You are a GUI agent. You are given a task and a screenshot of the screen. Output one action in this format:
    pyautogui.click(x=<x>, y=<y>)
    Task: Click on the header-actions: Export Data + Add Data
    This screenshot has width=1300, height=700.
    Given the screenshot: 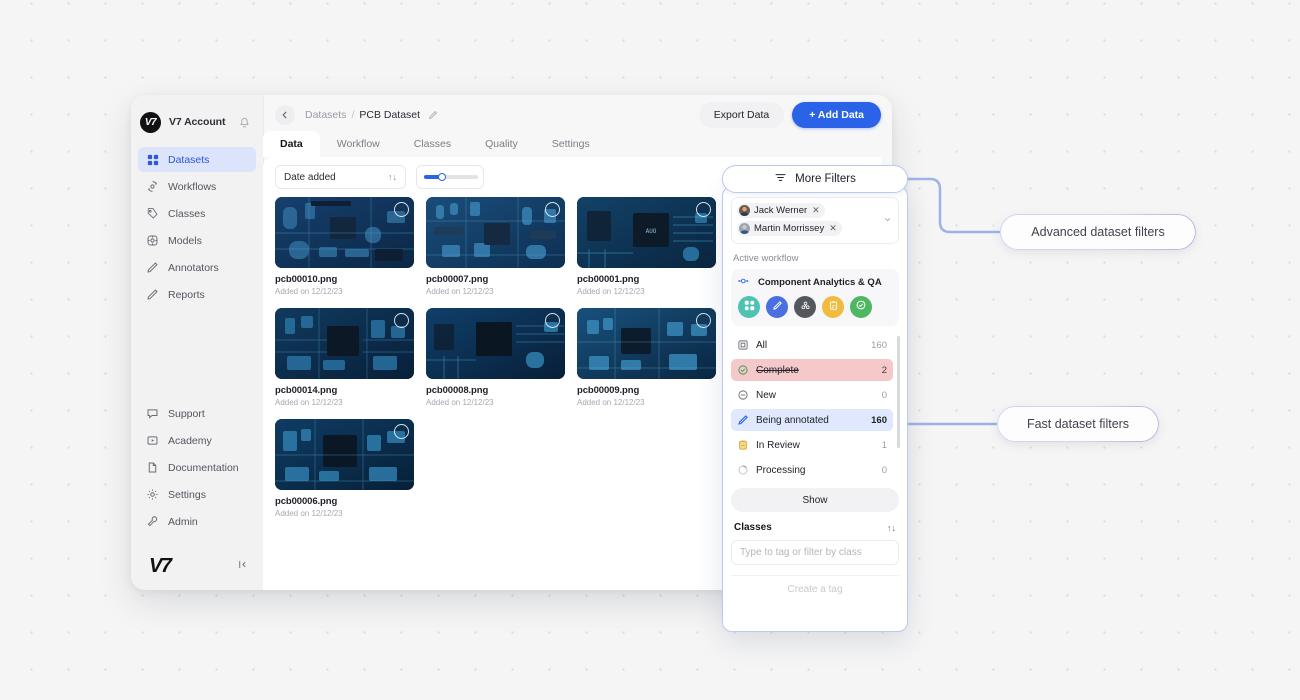 What is the action you would take?
    pyautogui.click(x=789, y=115)
    